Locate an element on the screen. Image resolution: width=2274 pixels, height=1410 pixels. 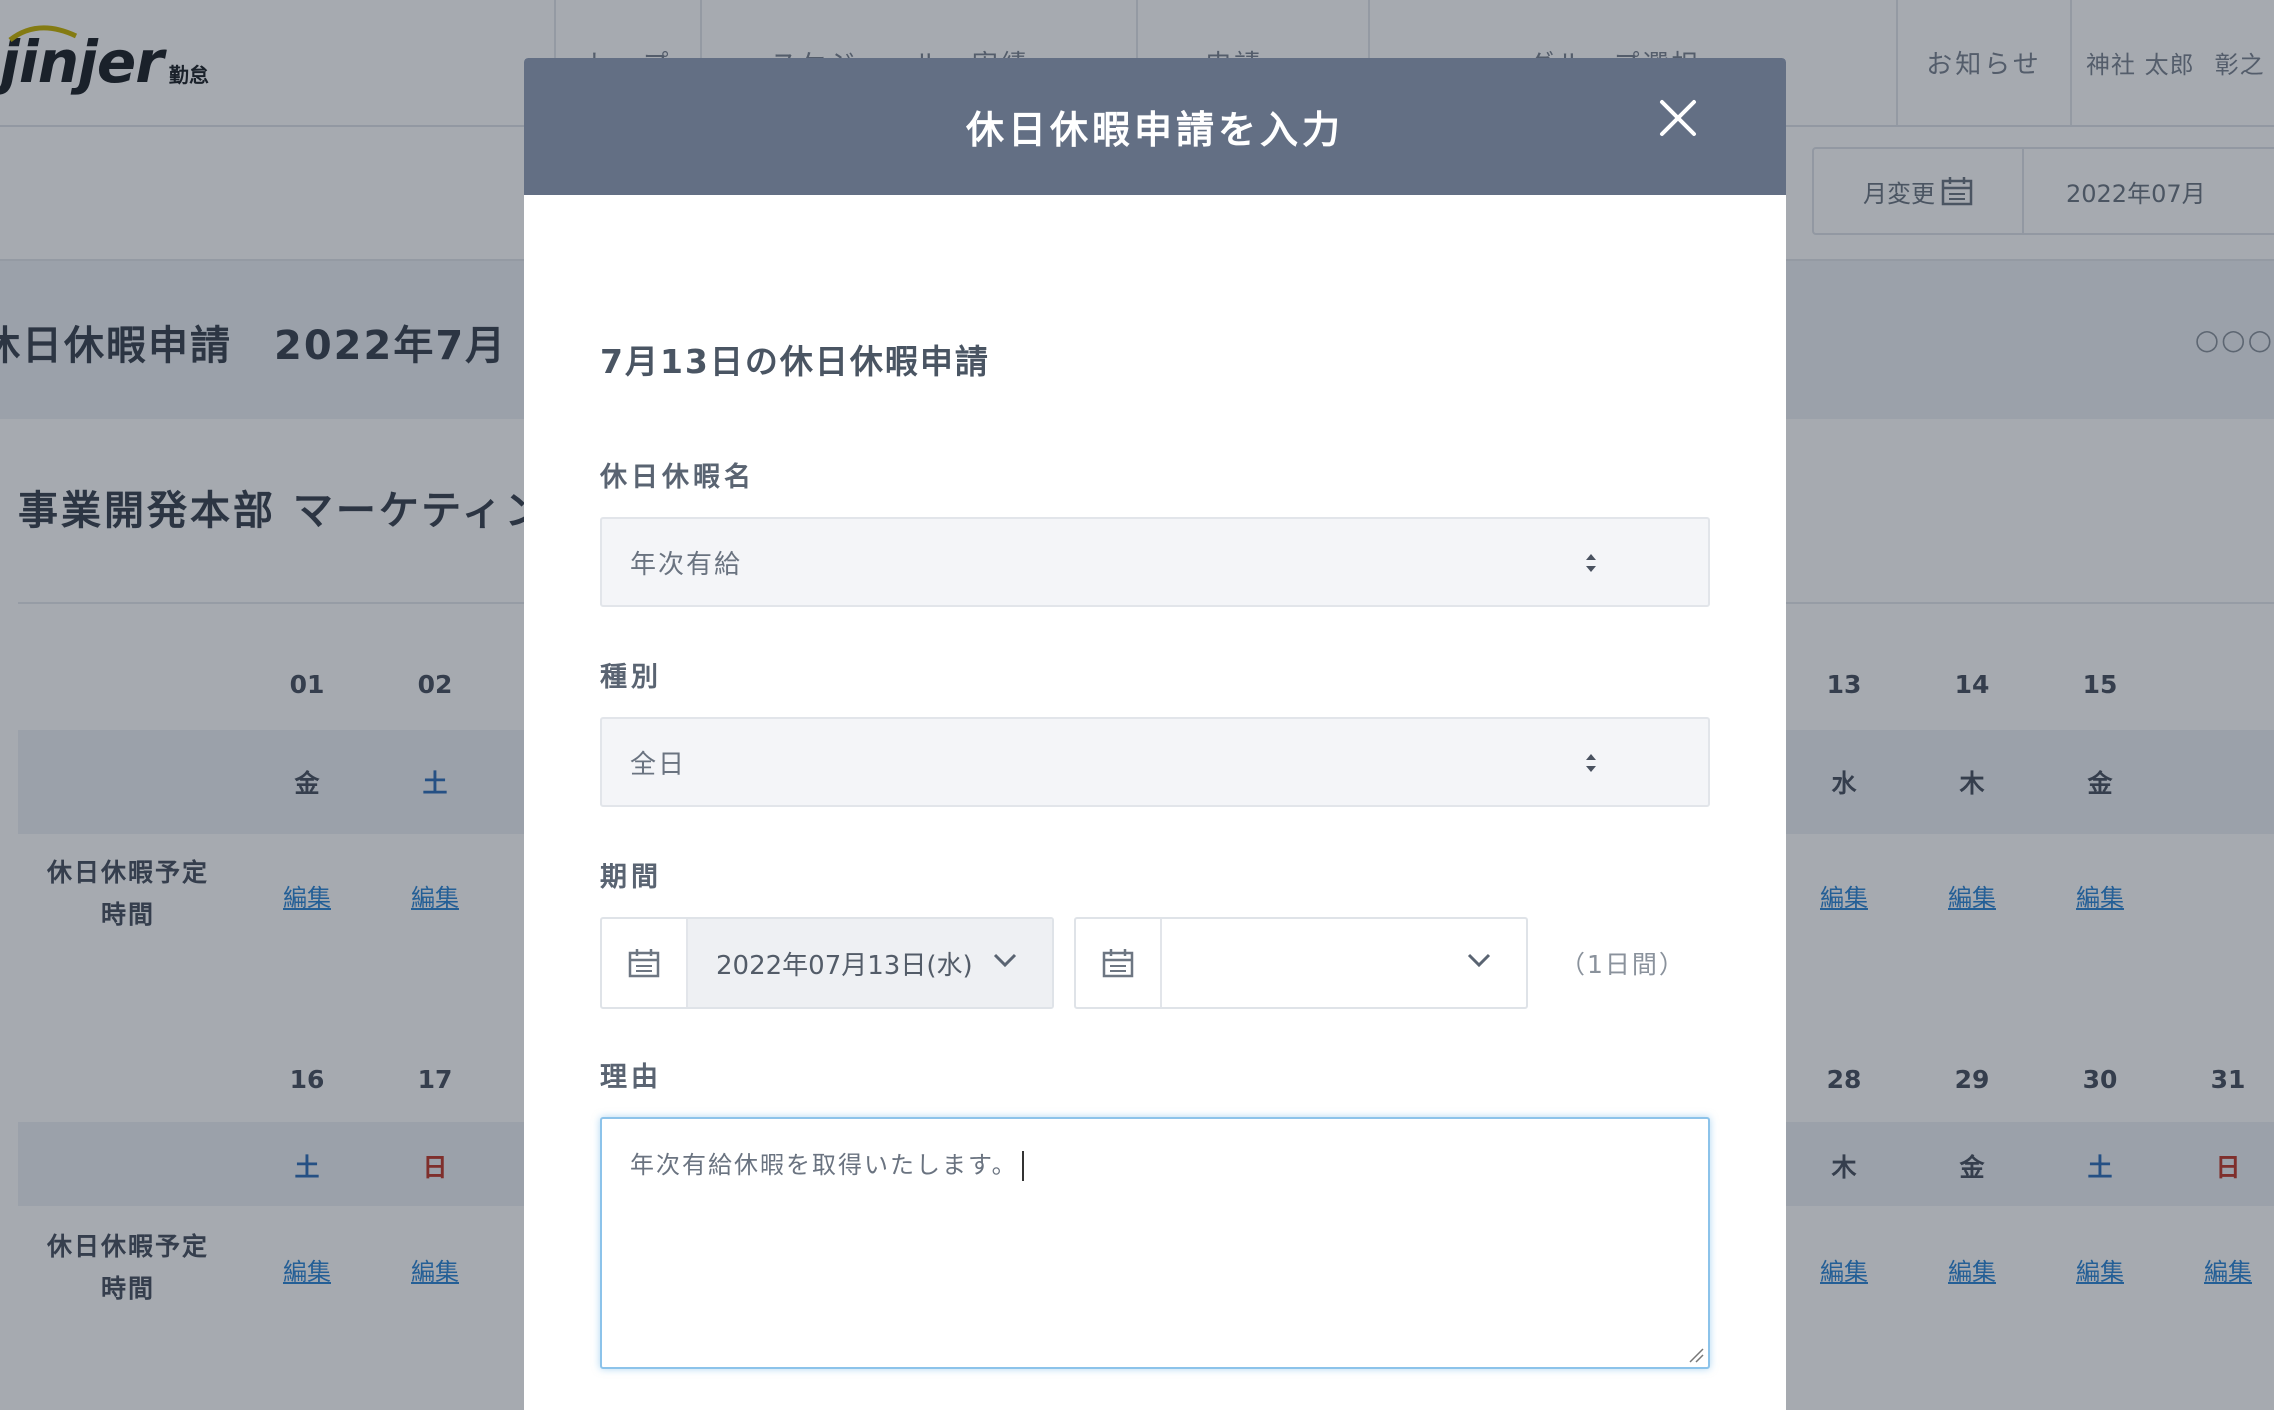
leave-name-select: 年次有給 is located at coordinates (1155, 562).